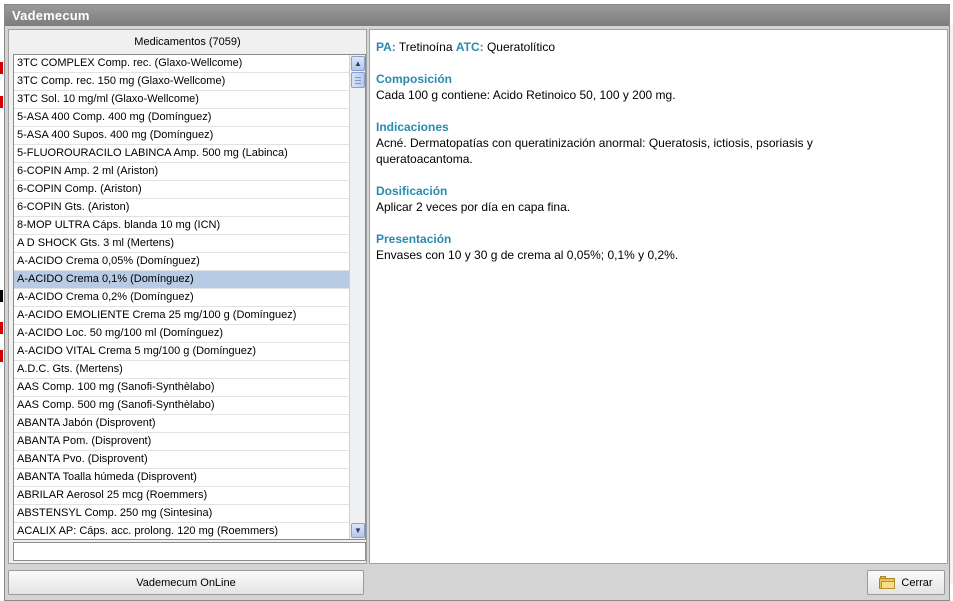 The height and width of the screenshot is (601, 953). I want to click on arrow-down-icon: ▼, so click(358, 530).